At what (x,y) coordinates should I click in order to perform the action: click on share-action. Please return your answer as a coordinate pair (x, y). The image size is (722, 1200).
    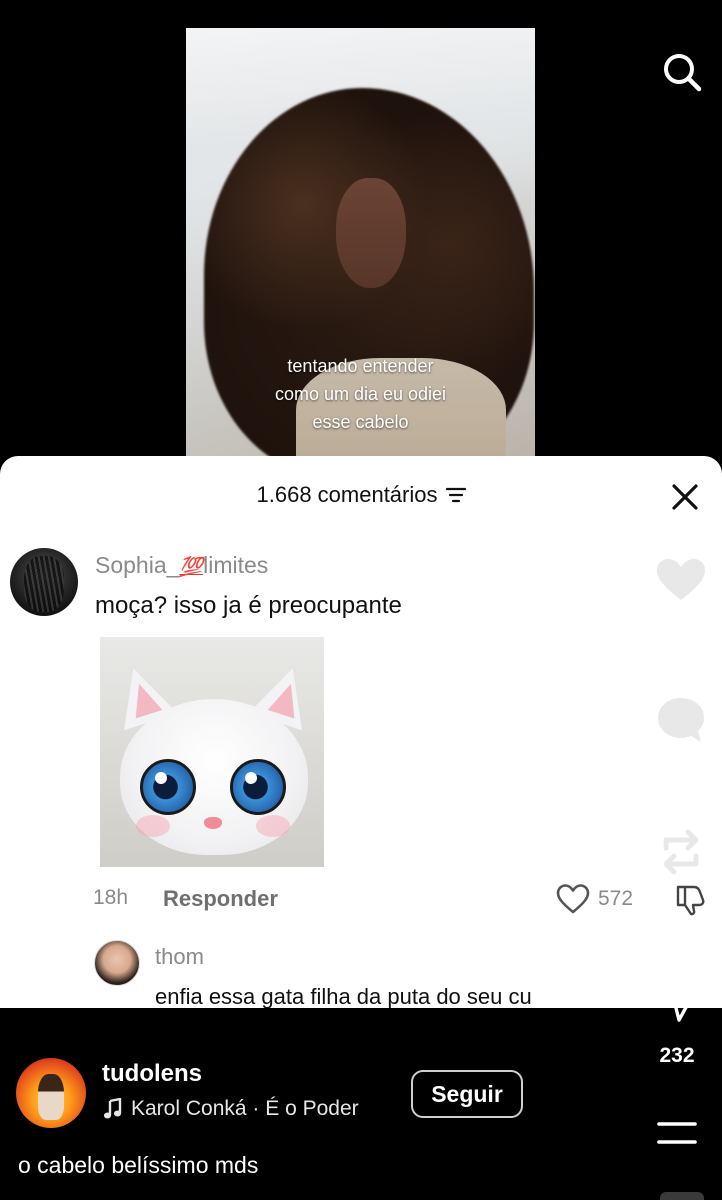
    Looking at the image, I should click on (679, 1001).